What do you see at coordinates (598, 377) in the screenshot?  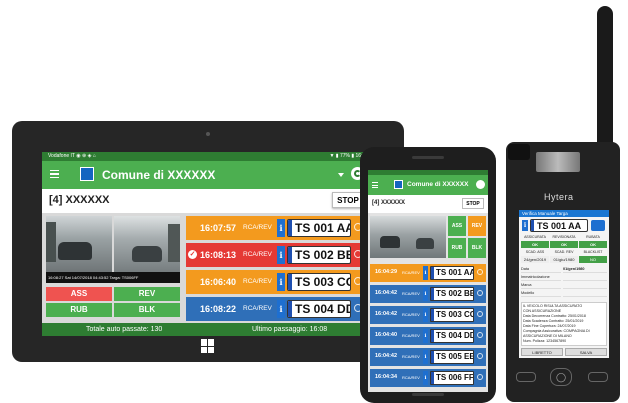 I see `radio-soft-key-right` at bounding box center [598, 377].